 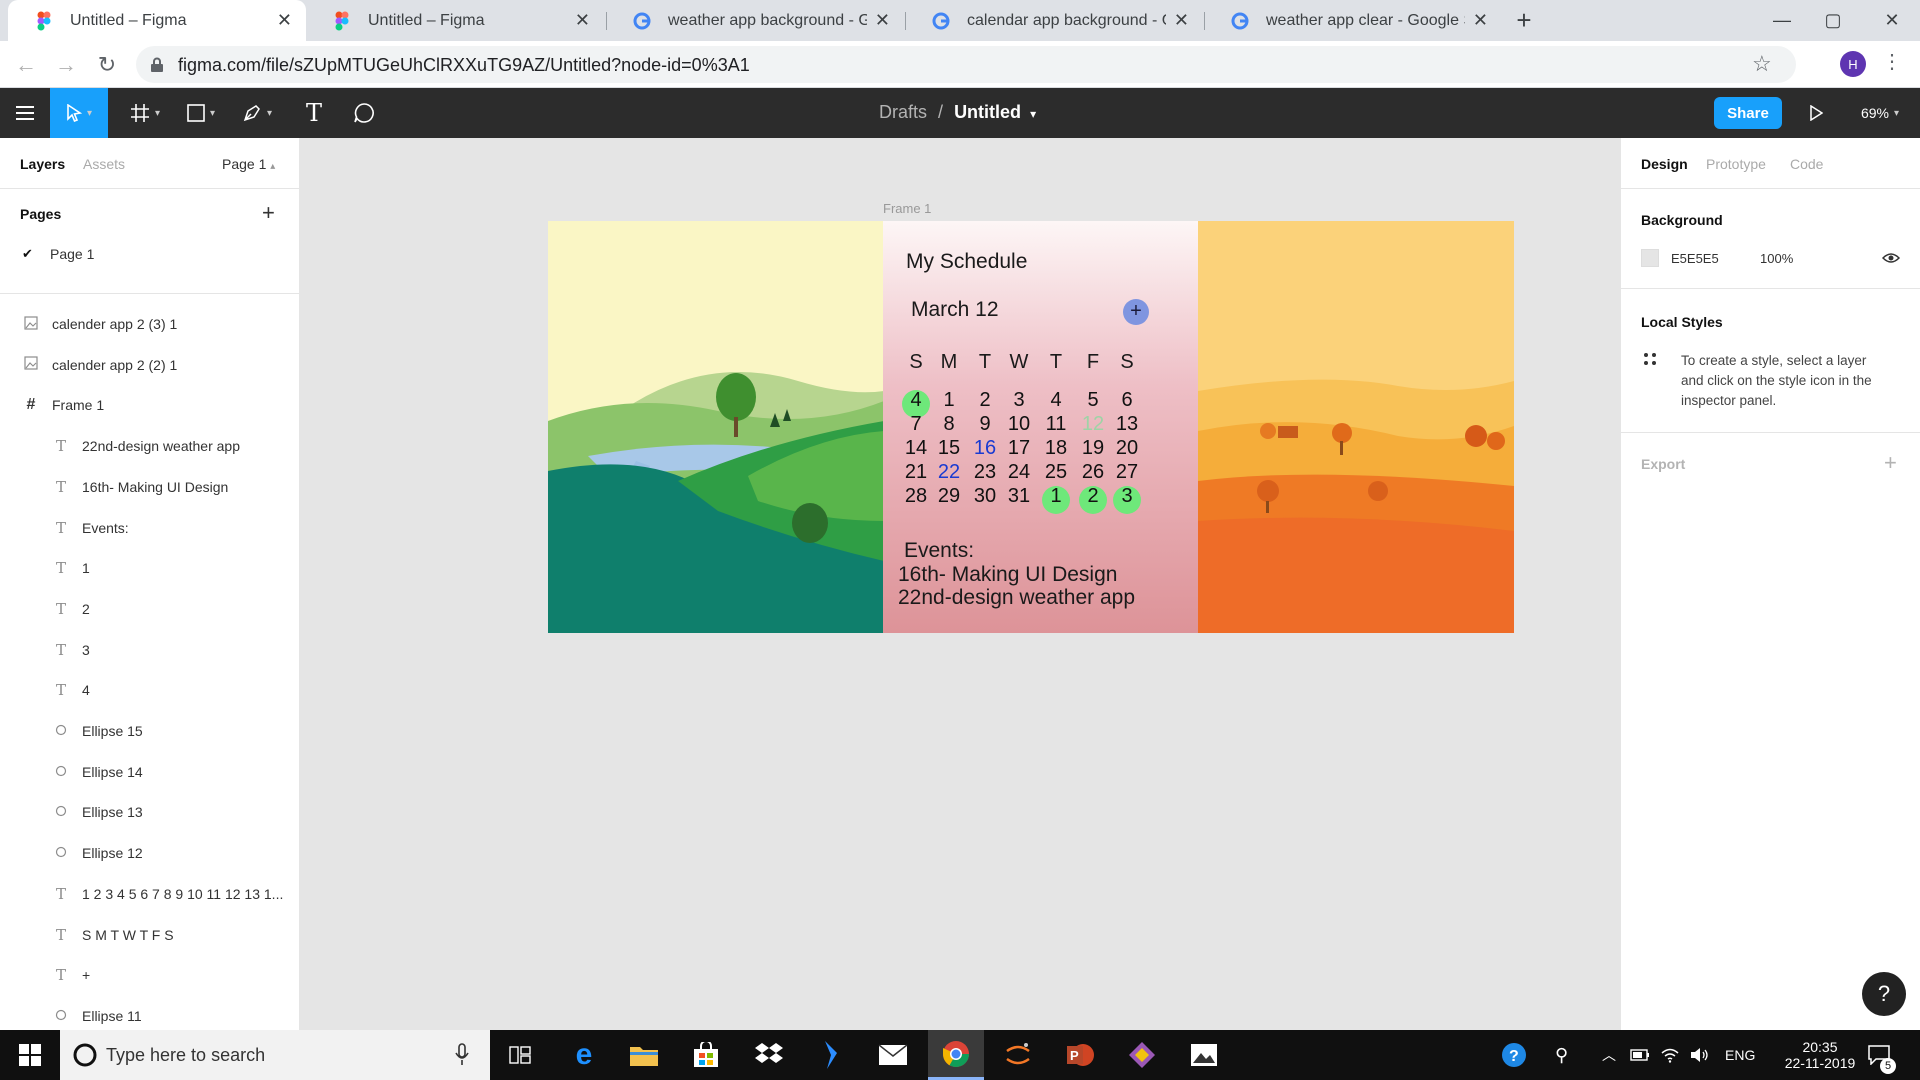 What do you see at coordinates (145, 113) in the screenshot?
I see `frame-tool-icon: ▾` at bounding box center [145, 113].